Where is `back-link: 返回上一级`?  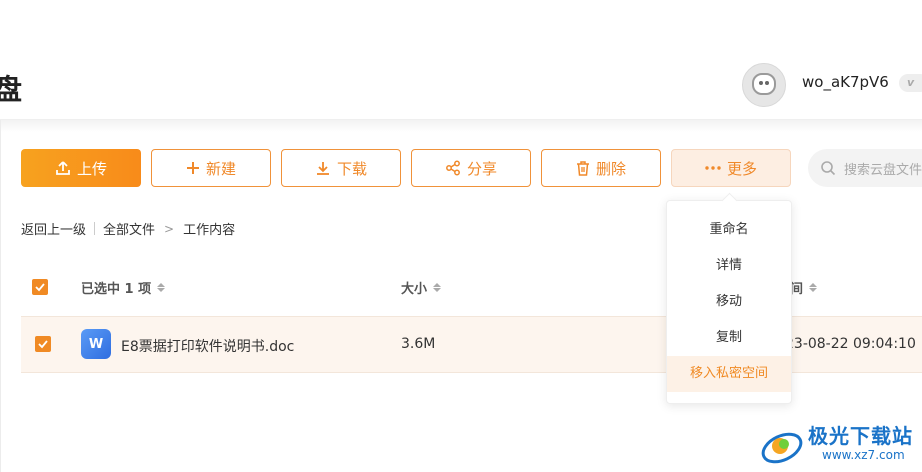
back-link: 返回上一级 is located at coordinates (53, 228).